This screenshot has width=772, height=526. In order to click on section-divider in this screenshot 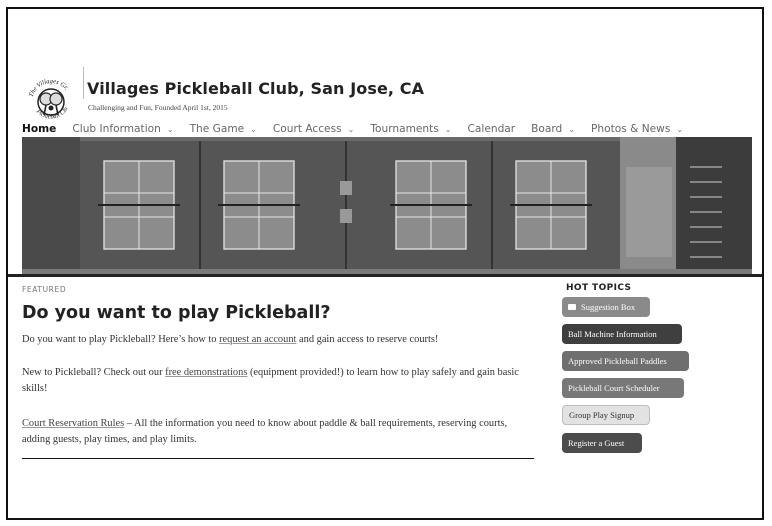, I will do `click(385, 275)`.